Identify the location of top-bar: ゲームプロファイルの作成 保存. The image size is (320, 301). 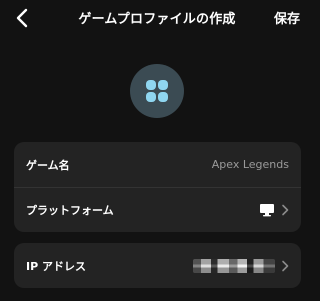
(157, 18).